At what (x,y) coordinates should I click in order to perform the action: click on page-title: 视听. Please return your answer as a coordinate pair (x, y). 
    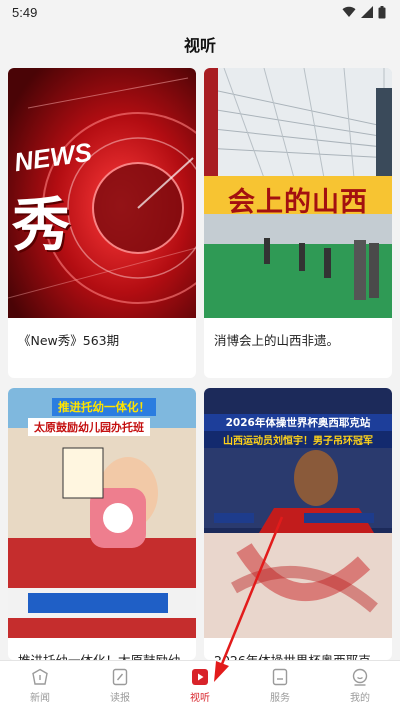
    Looking at the image, I should click on (199, 45).